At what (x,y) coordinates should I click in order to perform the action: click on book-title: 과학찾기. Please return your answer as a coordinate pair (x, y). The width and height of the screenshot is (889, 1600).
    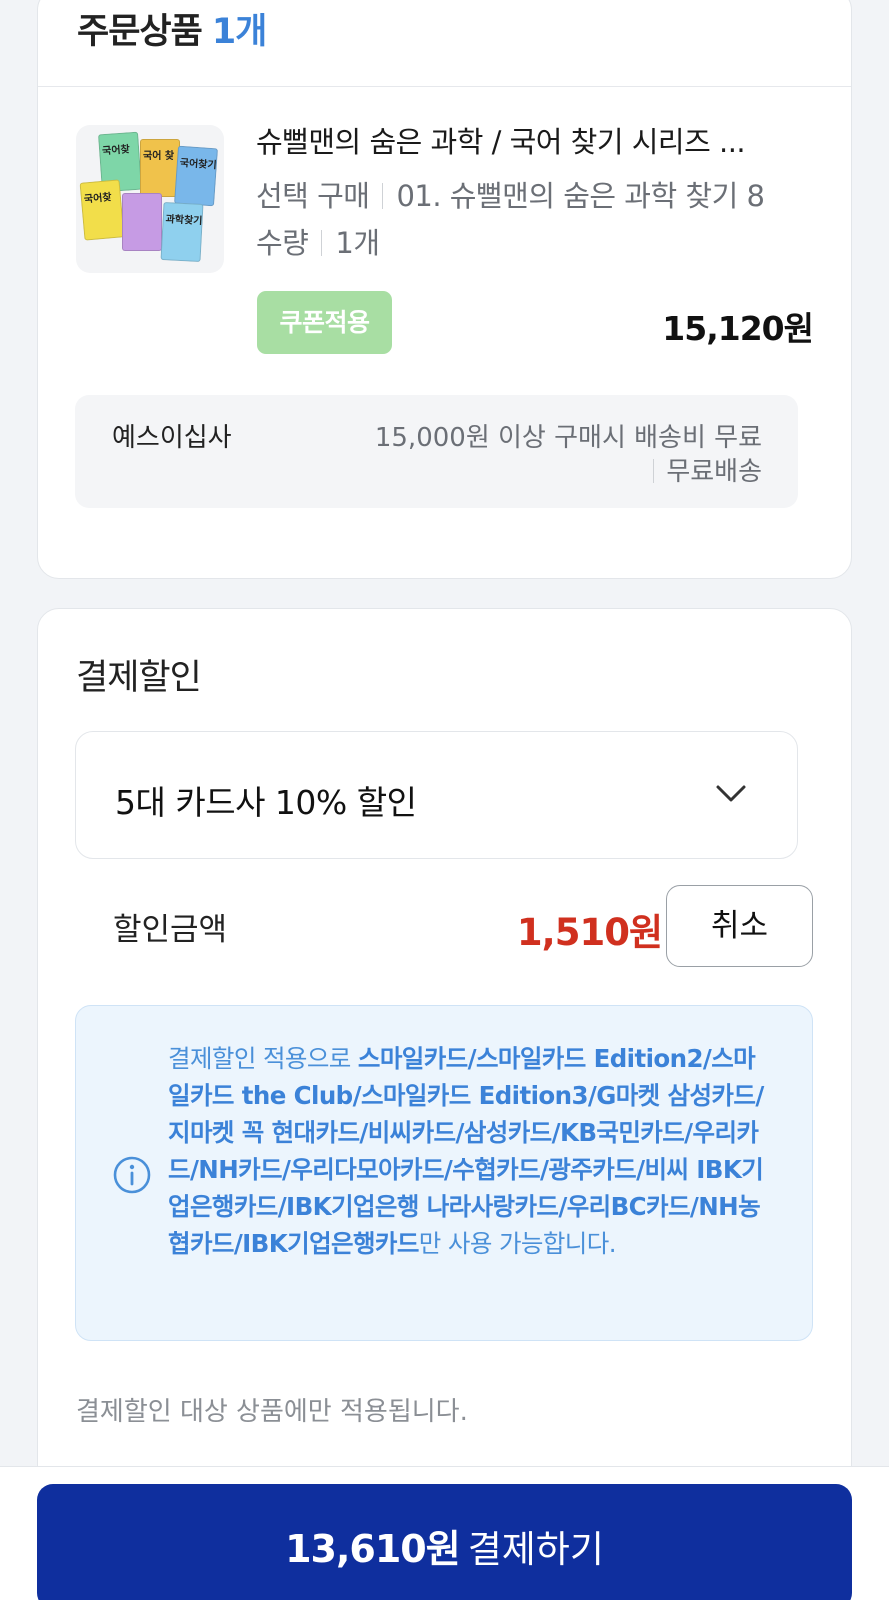
    Looking at the image, I should click on (184, 221).